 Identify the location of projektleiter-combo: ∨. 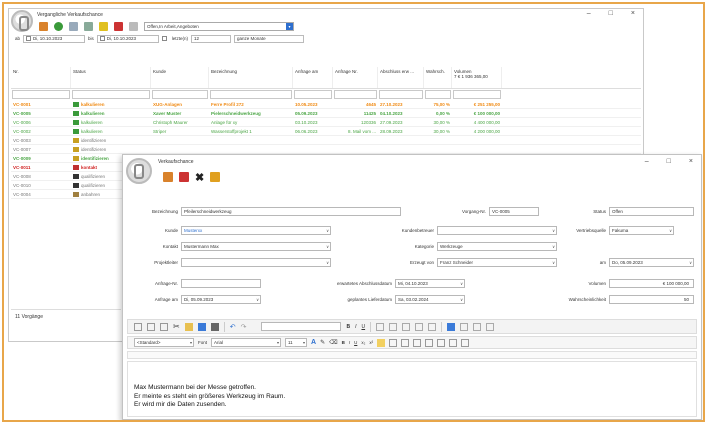
(256, 262).